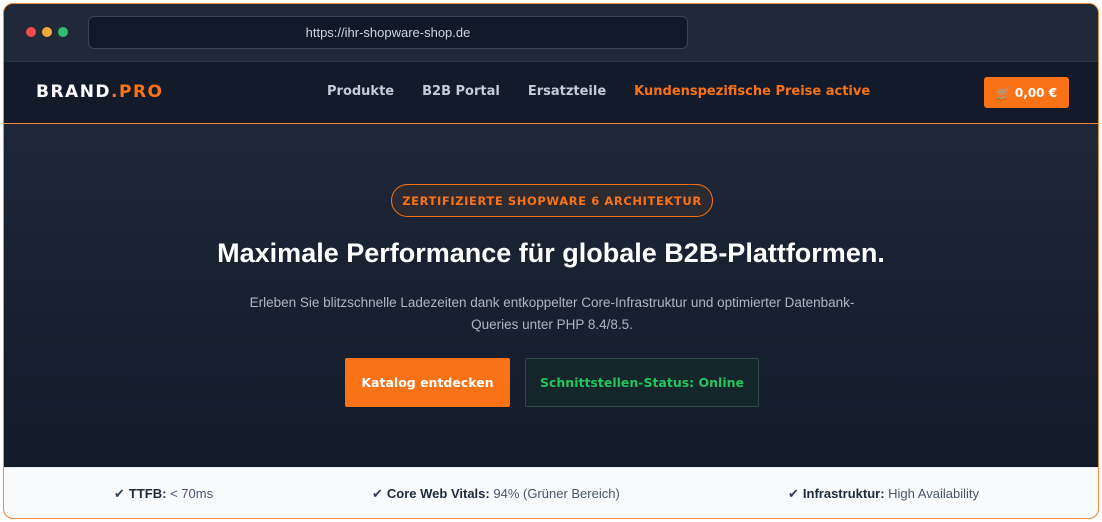 Image resolution: width=1102 pixels, height=522 pixels. What do you see at coordinates (461, 91) in the screenshot?
I see `nav-link-b2b-portal: B2B Portal` at bounding box center [461, 91].